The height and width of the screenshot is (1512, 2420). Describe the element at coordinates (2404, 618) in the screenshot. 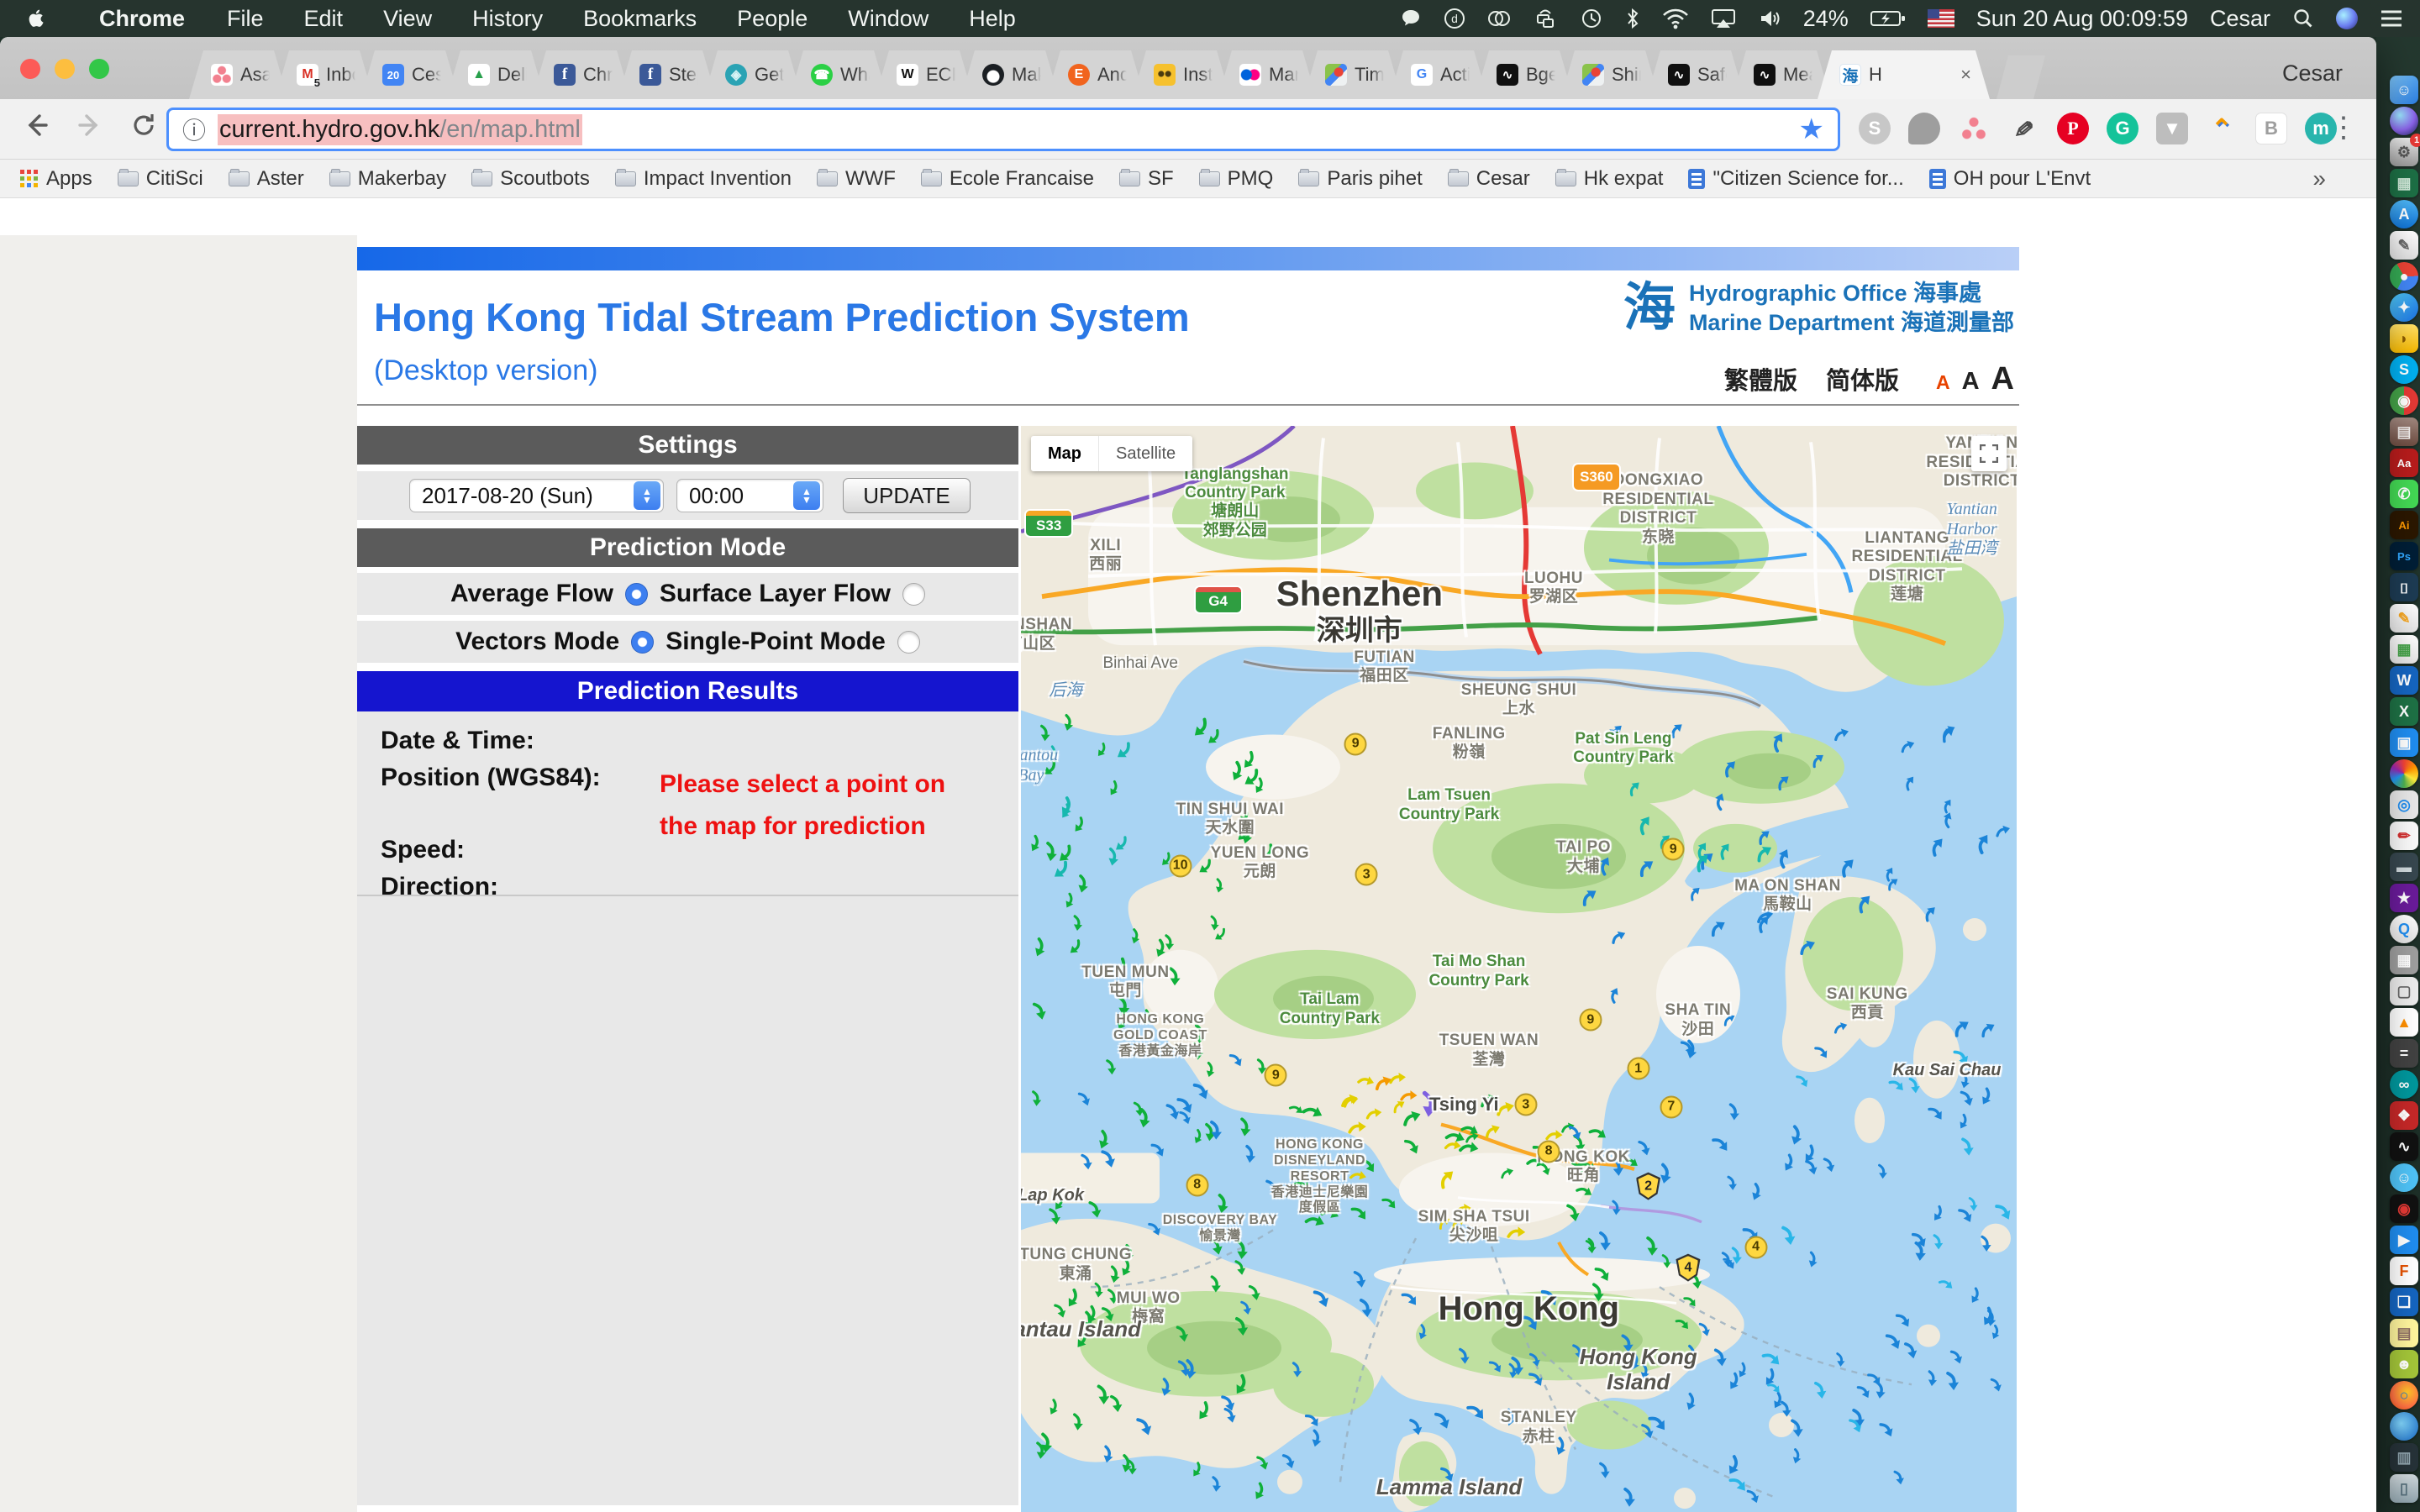

I see `dock-keynote-edit: ✎` at that location.